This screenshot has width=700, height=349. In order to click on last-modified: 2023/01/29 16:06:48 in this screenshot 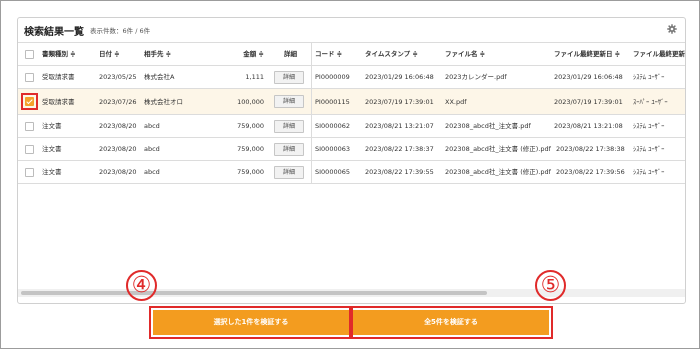, I will do `click(588, 77)`.